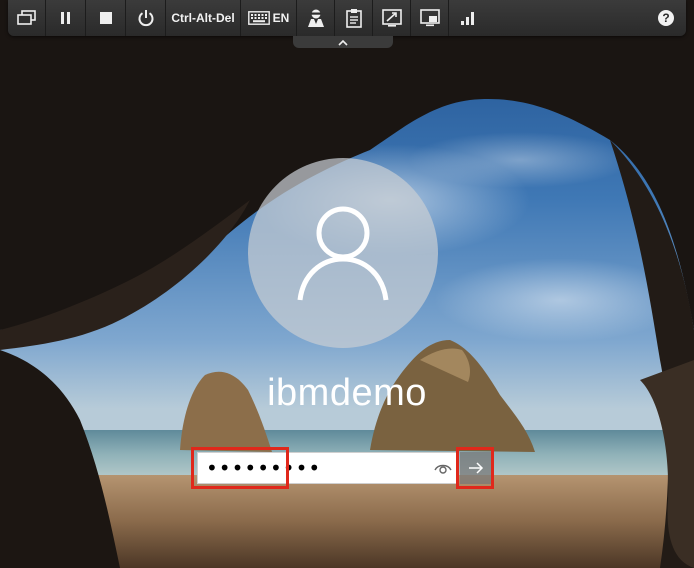  I want to click on power-icon, so click(145, 18).